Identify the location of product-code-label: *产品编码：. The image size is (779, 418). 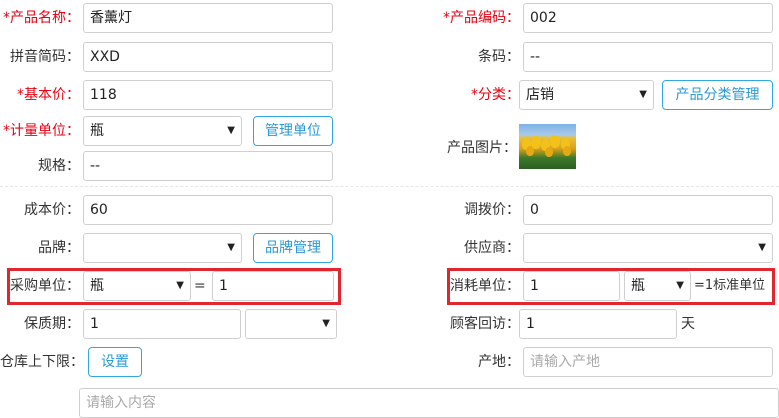
(481, 18).